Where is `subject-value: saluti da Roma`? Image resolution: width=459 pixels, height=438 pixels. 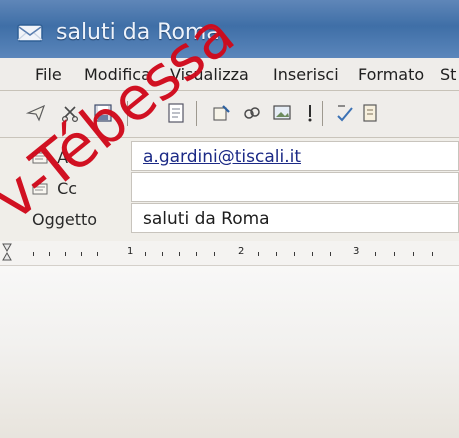
subject-value: saluti da Roma is located at coordinates (206, 219).